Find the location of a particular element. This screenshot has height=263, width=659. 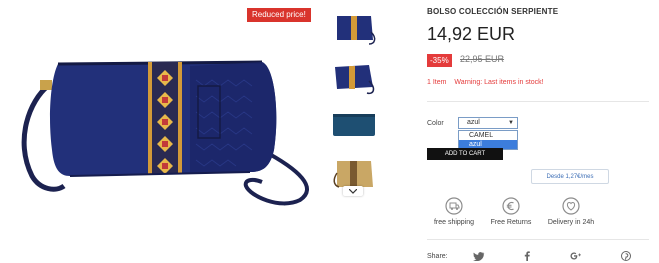

facebook-icon is located at coordinates (527, 256).